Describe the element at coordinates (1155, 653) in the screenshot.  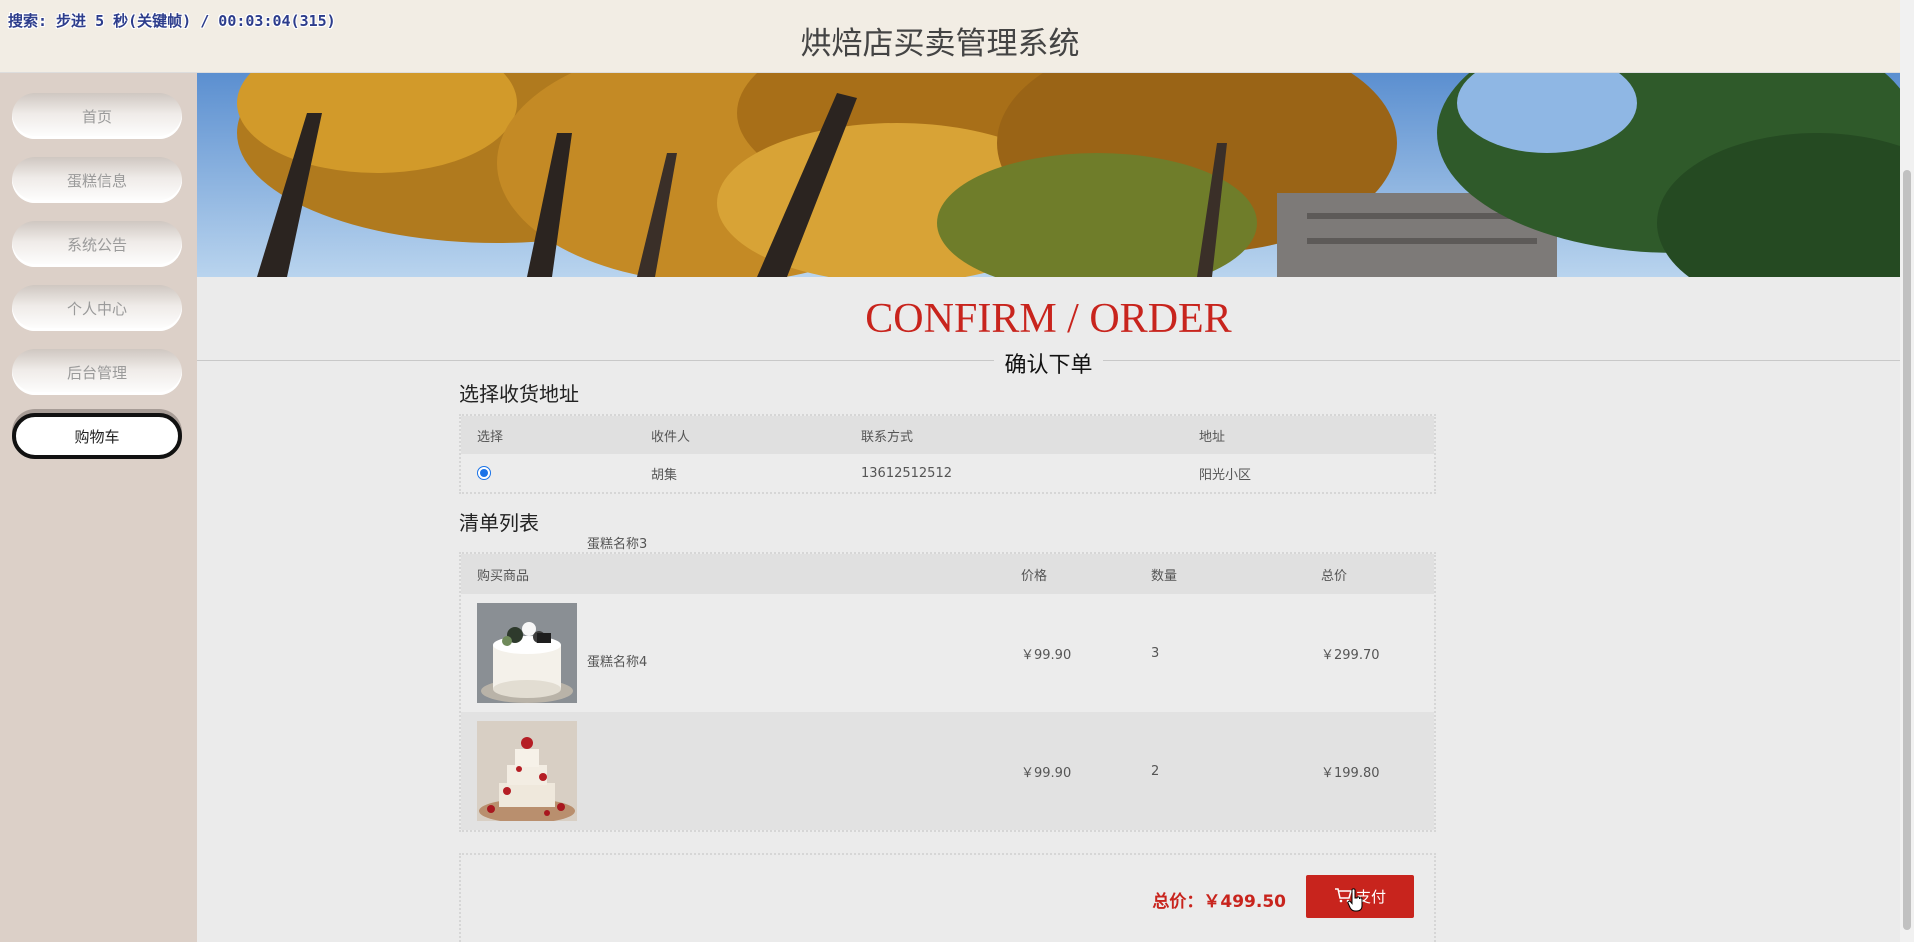
I see `item-quantity: 3` at that location.